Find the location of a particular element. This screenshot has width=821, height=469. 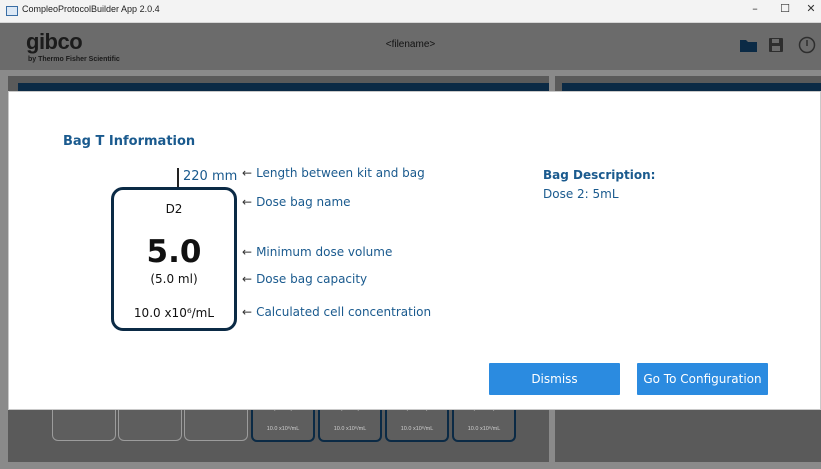

go-to-configuration-button: Go To Configuration is located at coordinates (702, 379).